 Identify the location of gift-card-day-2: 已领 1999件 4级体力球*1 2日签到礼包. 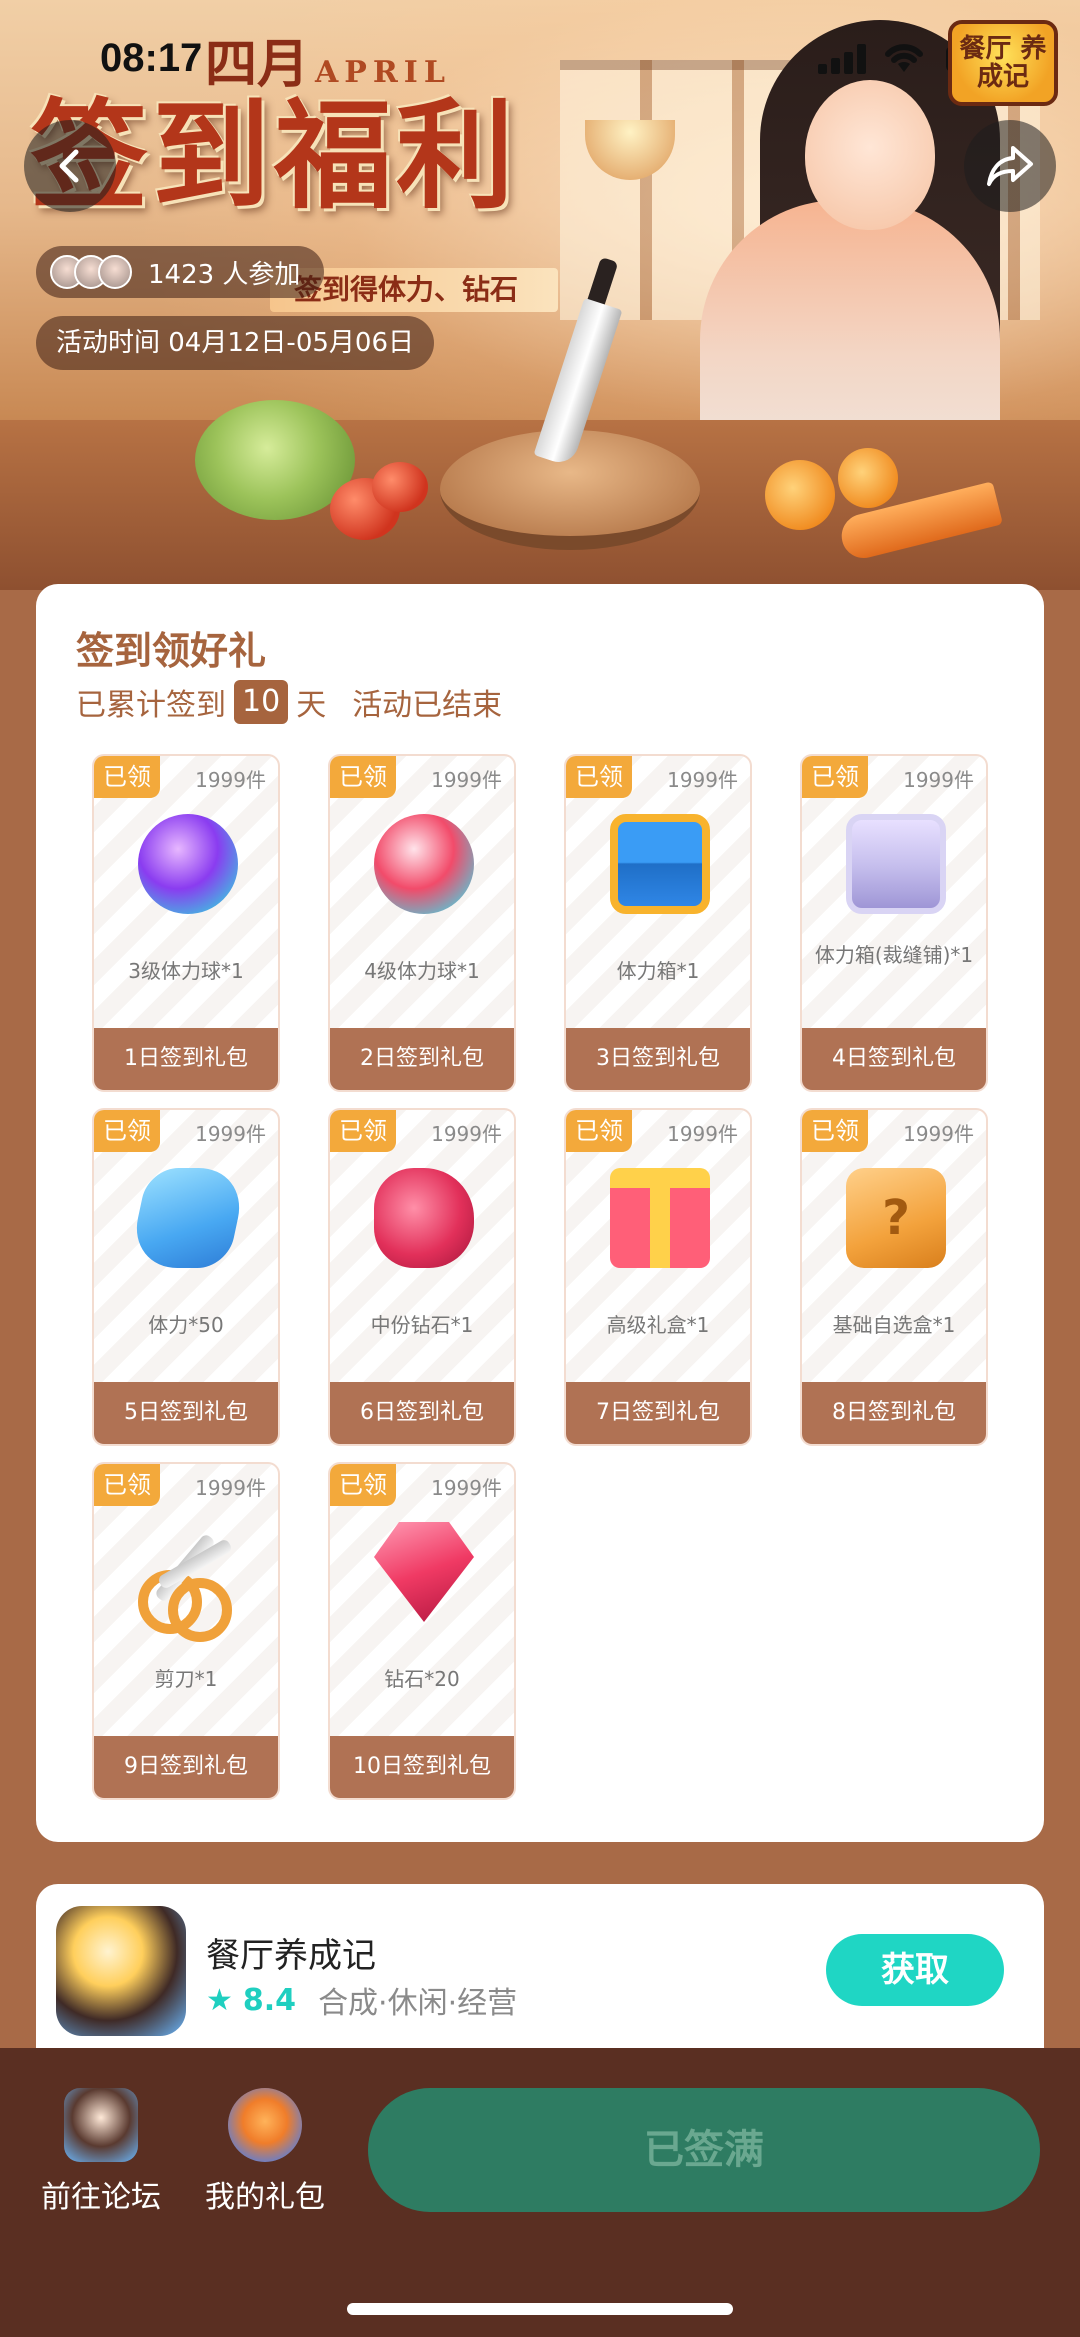
(422, 923).